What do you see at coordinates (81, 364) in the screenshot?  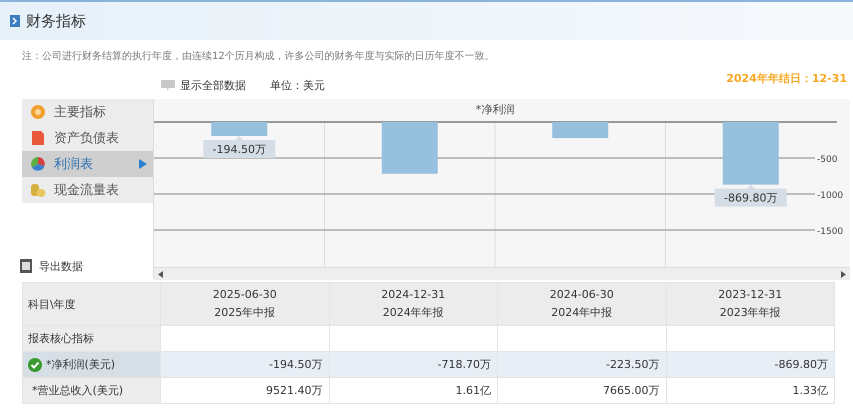 I see `row-label: *净利润(美元)` at bounding box center [81, 364].